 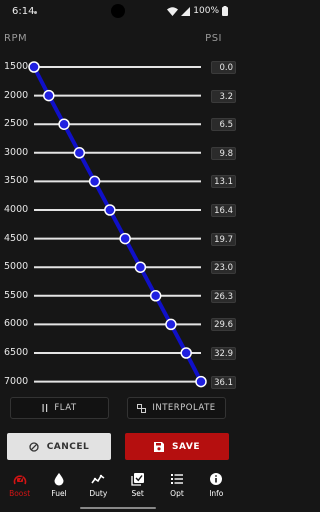 What do you see at coordinates (16, 324) in the screenshot?
I see `rpm-label: 6000` at bounding box center [16, 324].